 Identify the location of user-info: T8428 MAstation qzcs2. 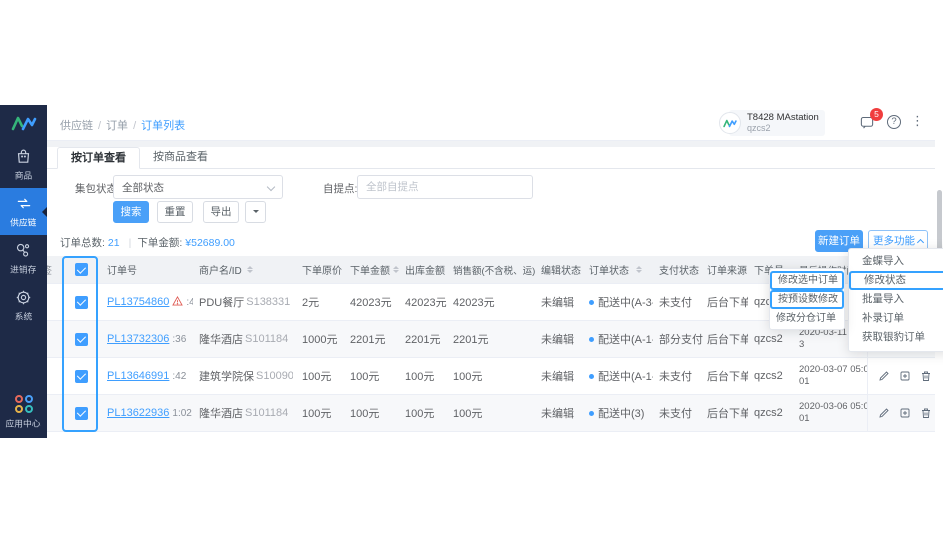
(777, 123).